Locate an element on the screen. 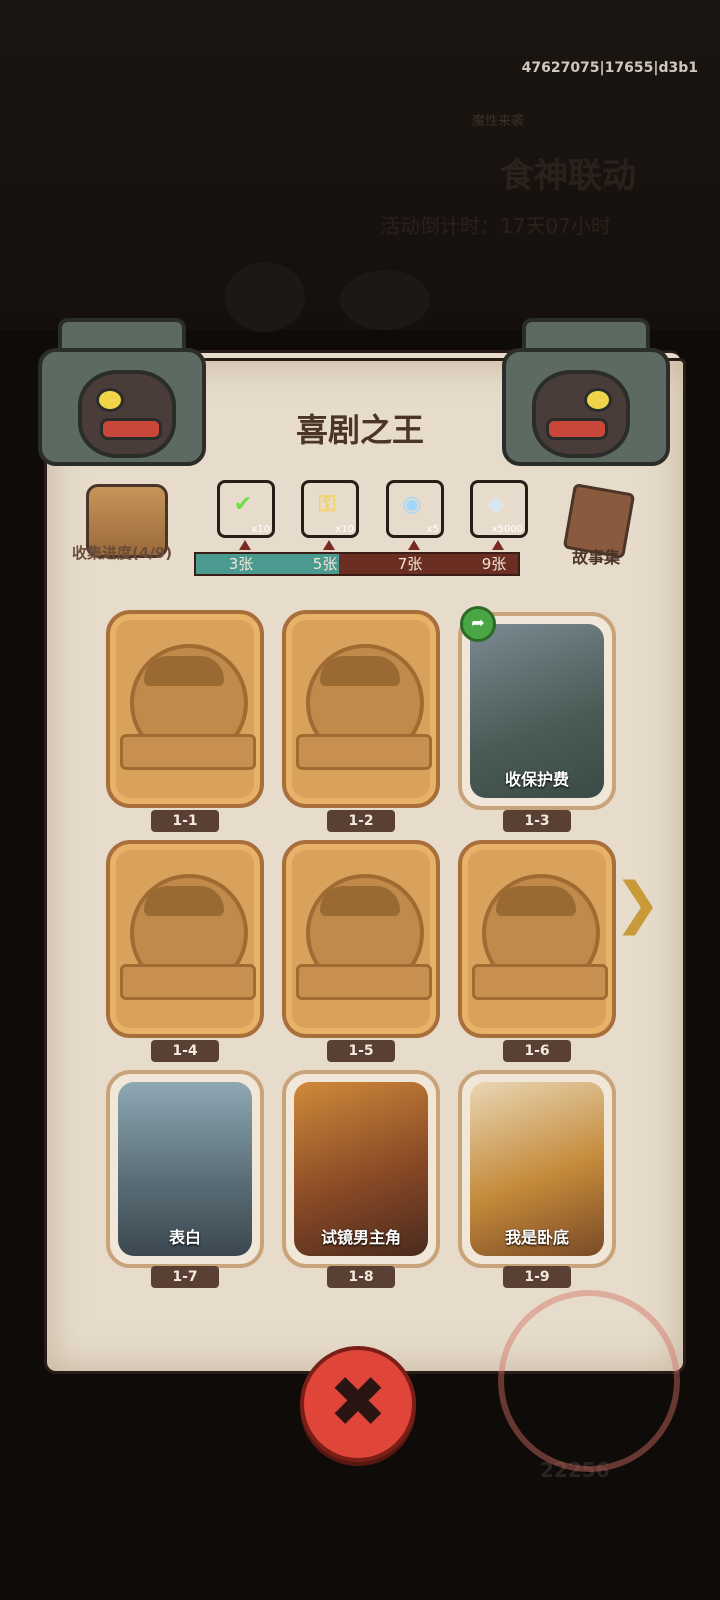 This screenshot has height=1600, width=720. story-card-open: 试镜男主角 is located at coordinates (361, 1169).